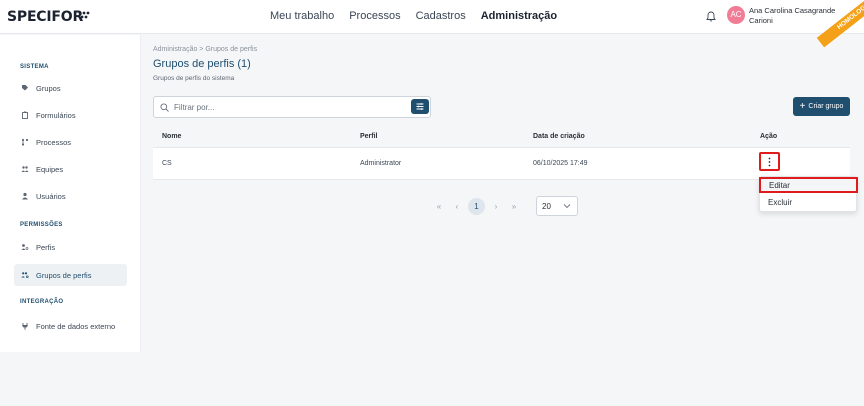  What do you see at coordinates (826, 106) in the screenshot?
I see `create-group-label: Criar grupo` at bounding box center [826, 106].